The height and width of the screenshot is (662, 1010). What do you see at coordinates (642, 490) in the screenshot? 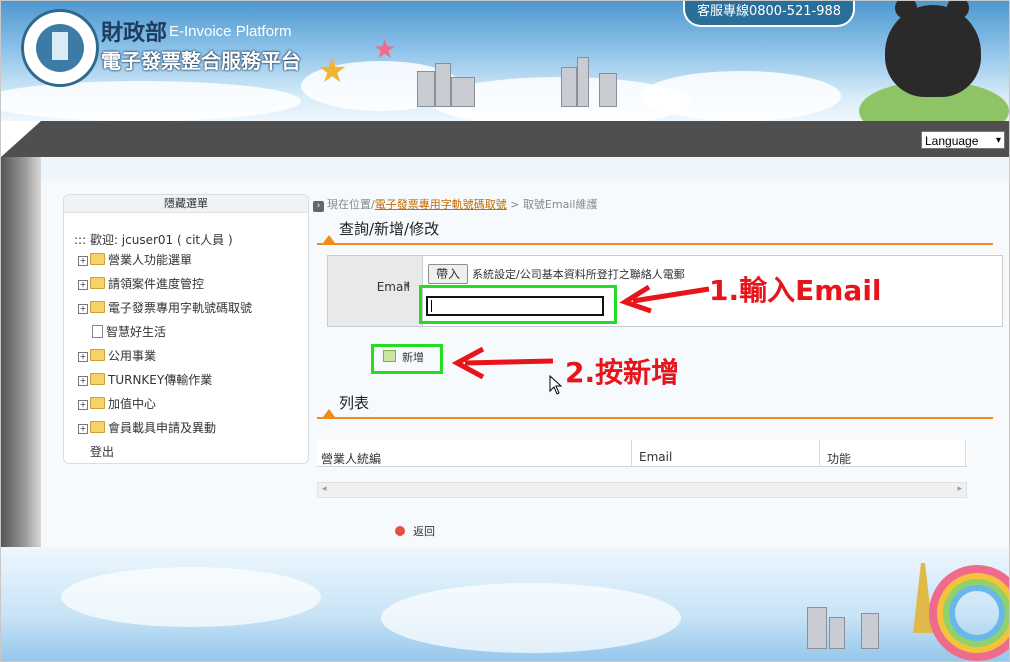
I see `horizontal-scrollbar: ◂ ▸` at bounding box center [642, 490].